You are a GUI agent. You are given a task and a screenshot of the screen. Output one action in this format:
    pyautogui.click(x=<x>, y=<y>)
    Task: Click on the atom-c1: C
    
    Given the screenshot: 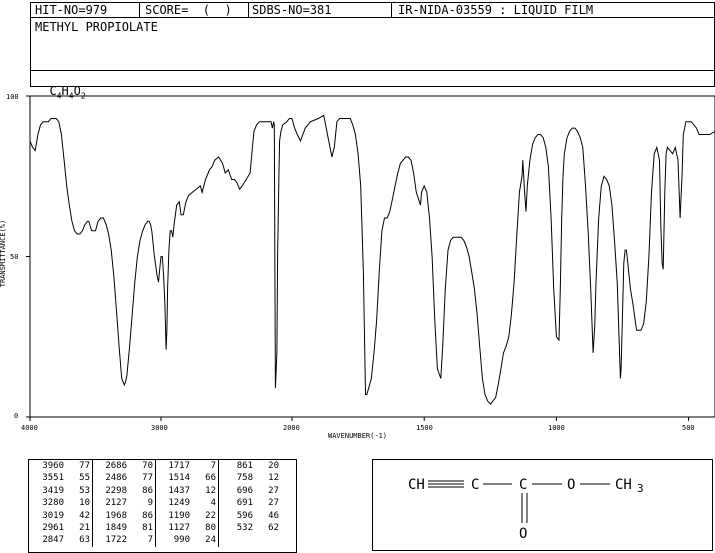 What is the action you would take?
    pyautogui.click(x=475, y=485)
    